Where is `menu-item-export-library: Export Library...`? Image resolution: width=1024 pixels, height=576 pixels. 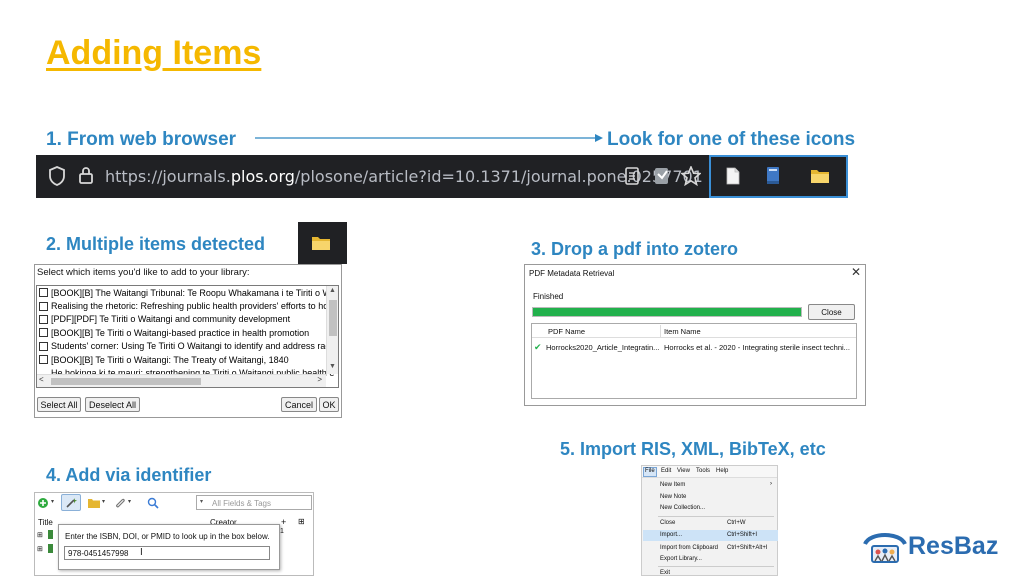
menu-item-export-library: Export Library... is located at coordinates (681, 559).